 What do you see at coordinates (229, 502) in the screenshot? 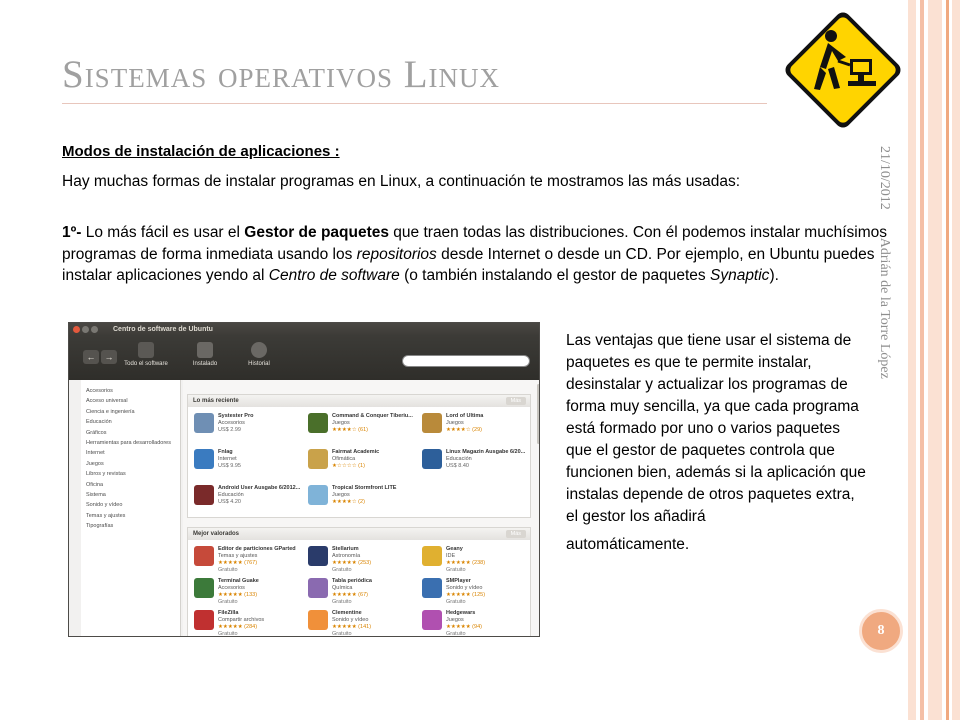
I see `app-rating-or-price: US$ 4.20` at bounding box center [229, 502].